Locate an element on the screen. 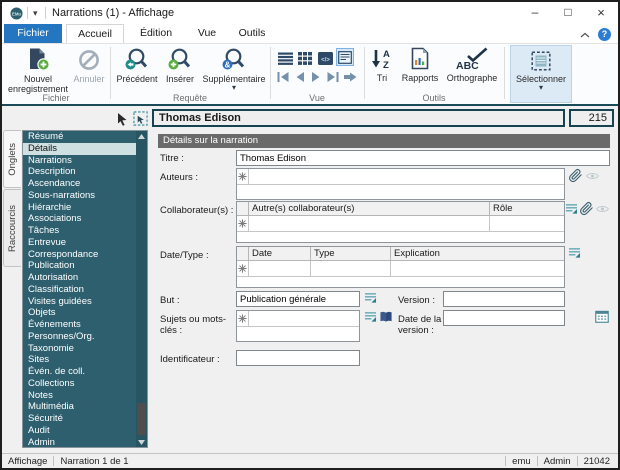  sujets-grid is located at coordinates (298, 326).